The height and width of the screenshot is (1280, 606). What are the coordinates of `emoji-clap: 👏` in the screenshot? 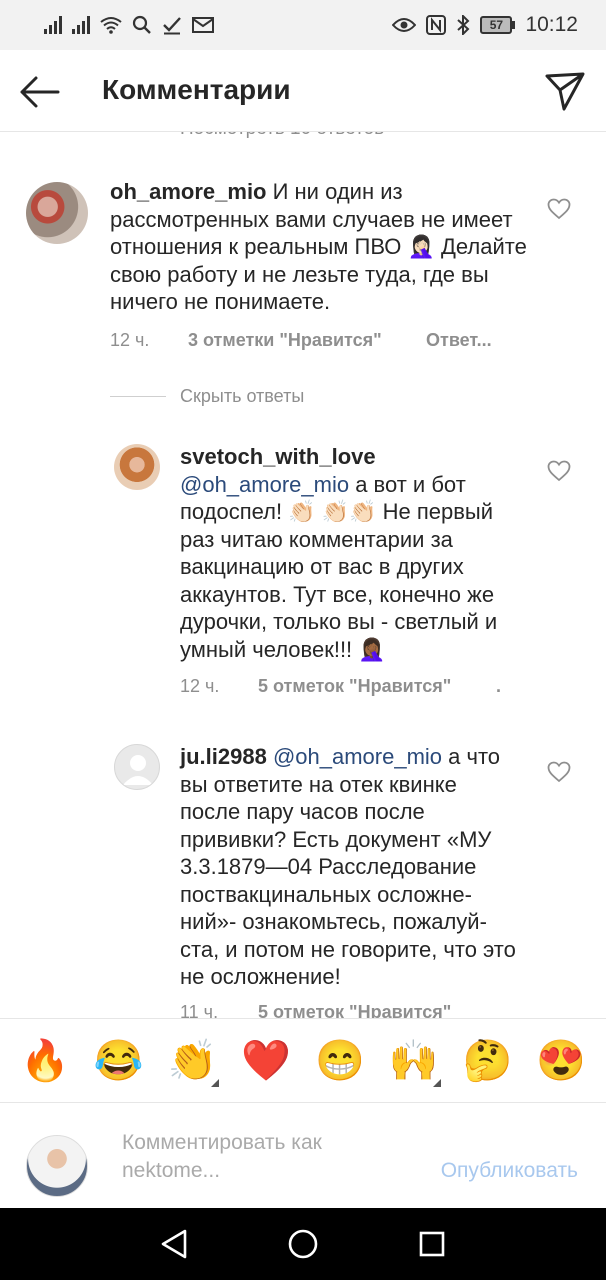 It's located at (192, 1062).